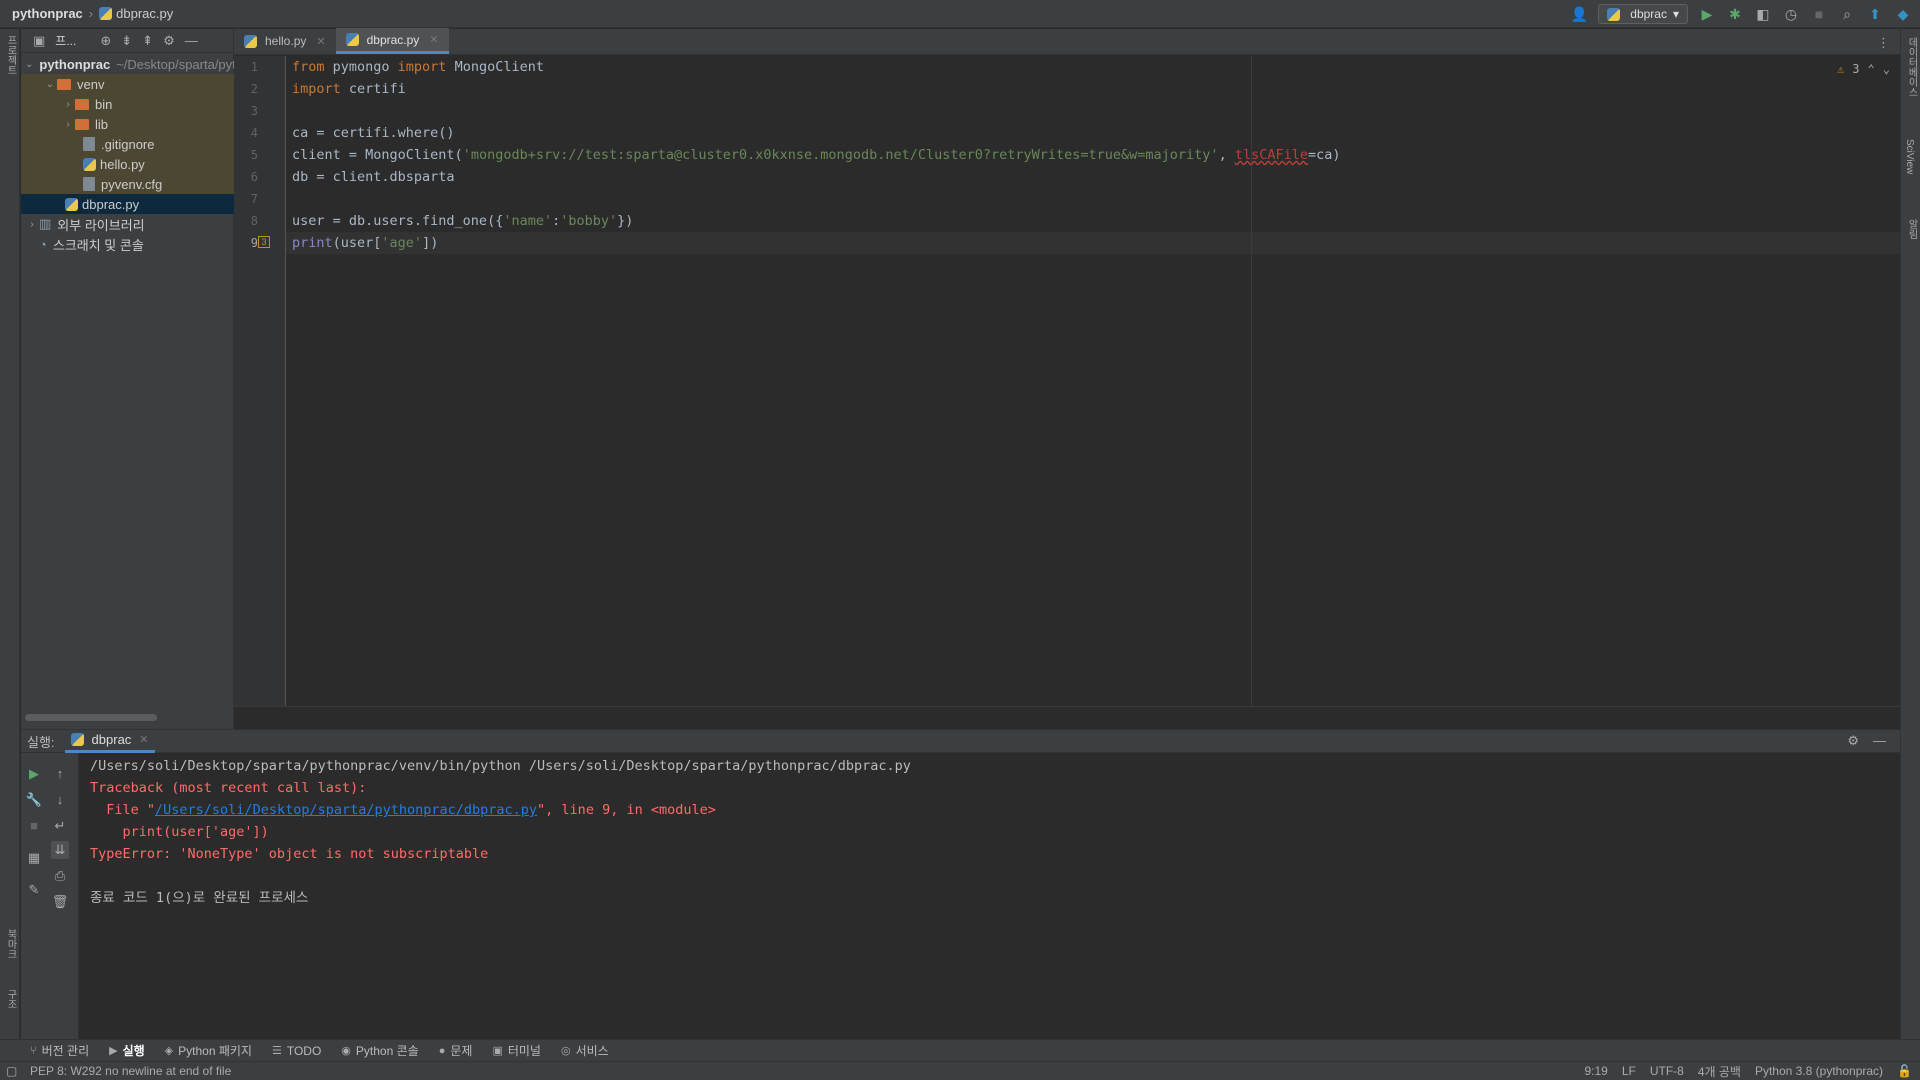  I want to click on tab-hello: hello.py ✕, so click(285, 41).